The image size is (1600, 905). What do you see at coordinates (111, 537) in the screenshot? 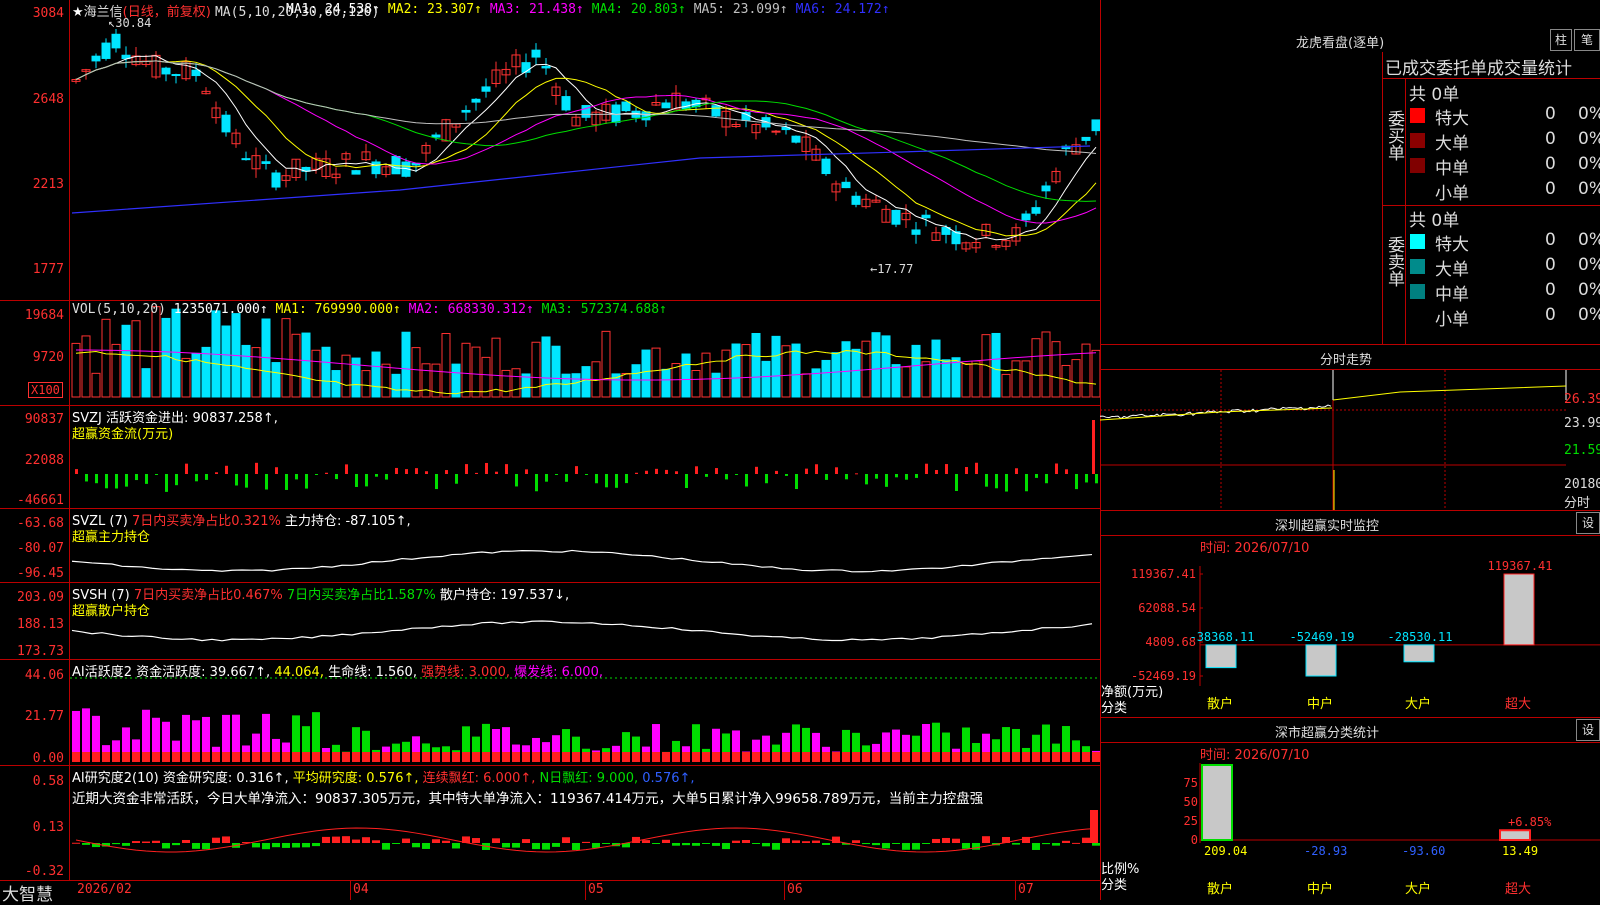
I see `svzl-subtitle: 超赢主力持仓` at bounding box center [111, 537].